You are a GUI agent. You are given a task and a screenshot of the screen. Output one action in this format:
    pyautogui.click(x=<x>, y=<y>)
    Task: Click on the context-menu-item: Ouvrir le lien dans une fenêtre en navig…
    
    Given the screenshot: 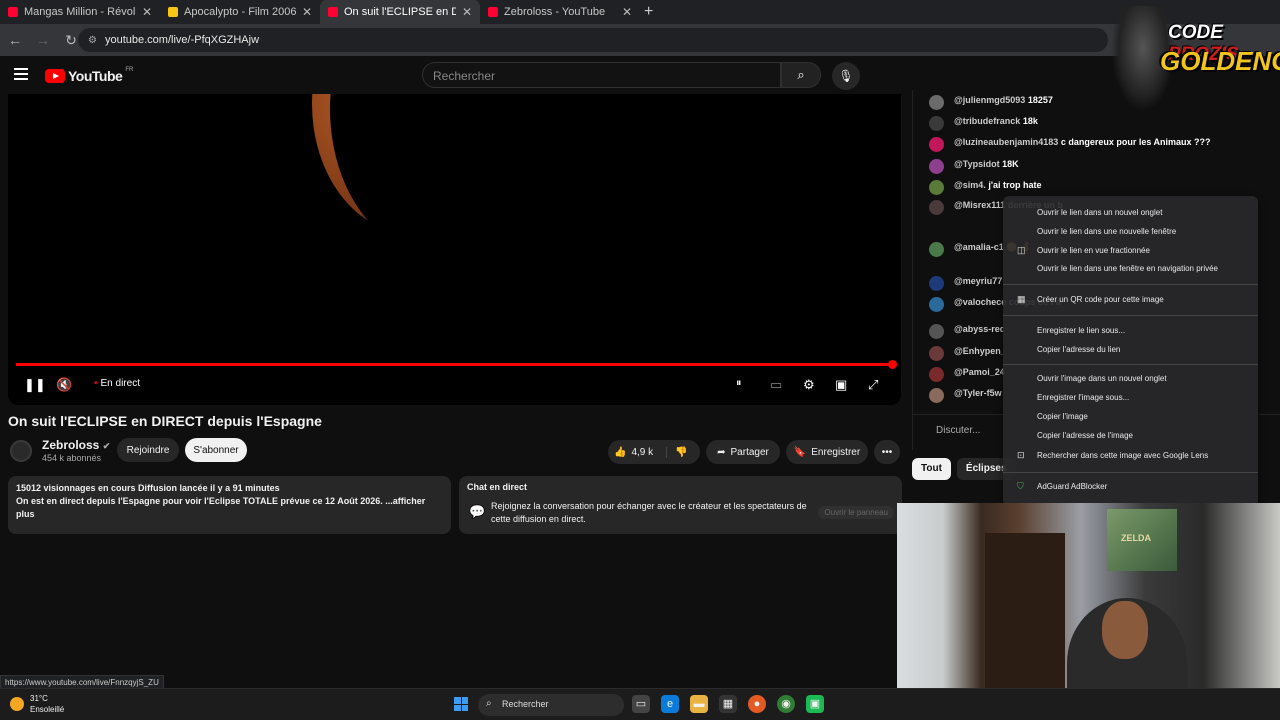 What is the action you would take?
    pyautogui.click(x=1127, y=268)
    